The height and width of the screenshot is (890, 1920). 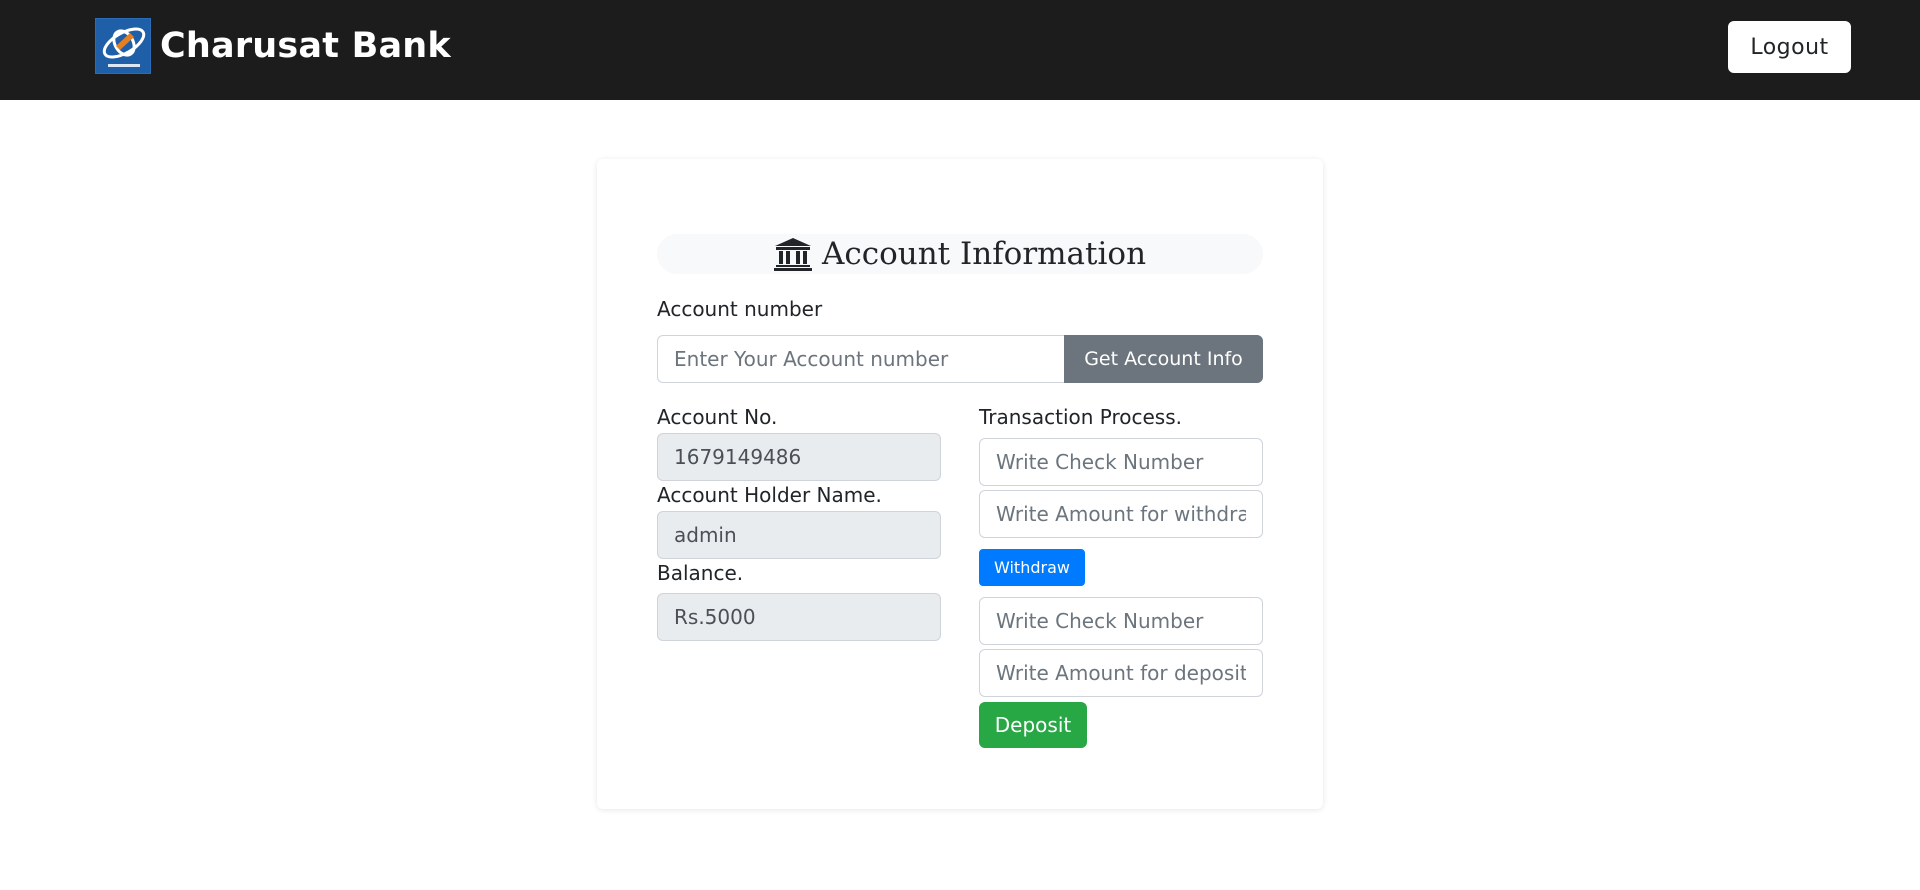 What do you see at coordinates (984, 254) in the screenshot?
I see `page-title: Account Information` at bounding box center [984, 254].